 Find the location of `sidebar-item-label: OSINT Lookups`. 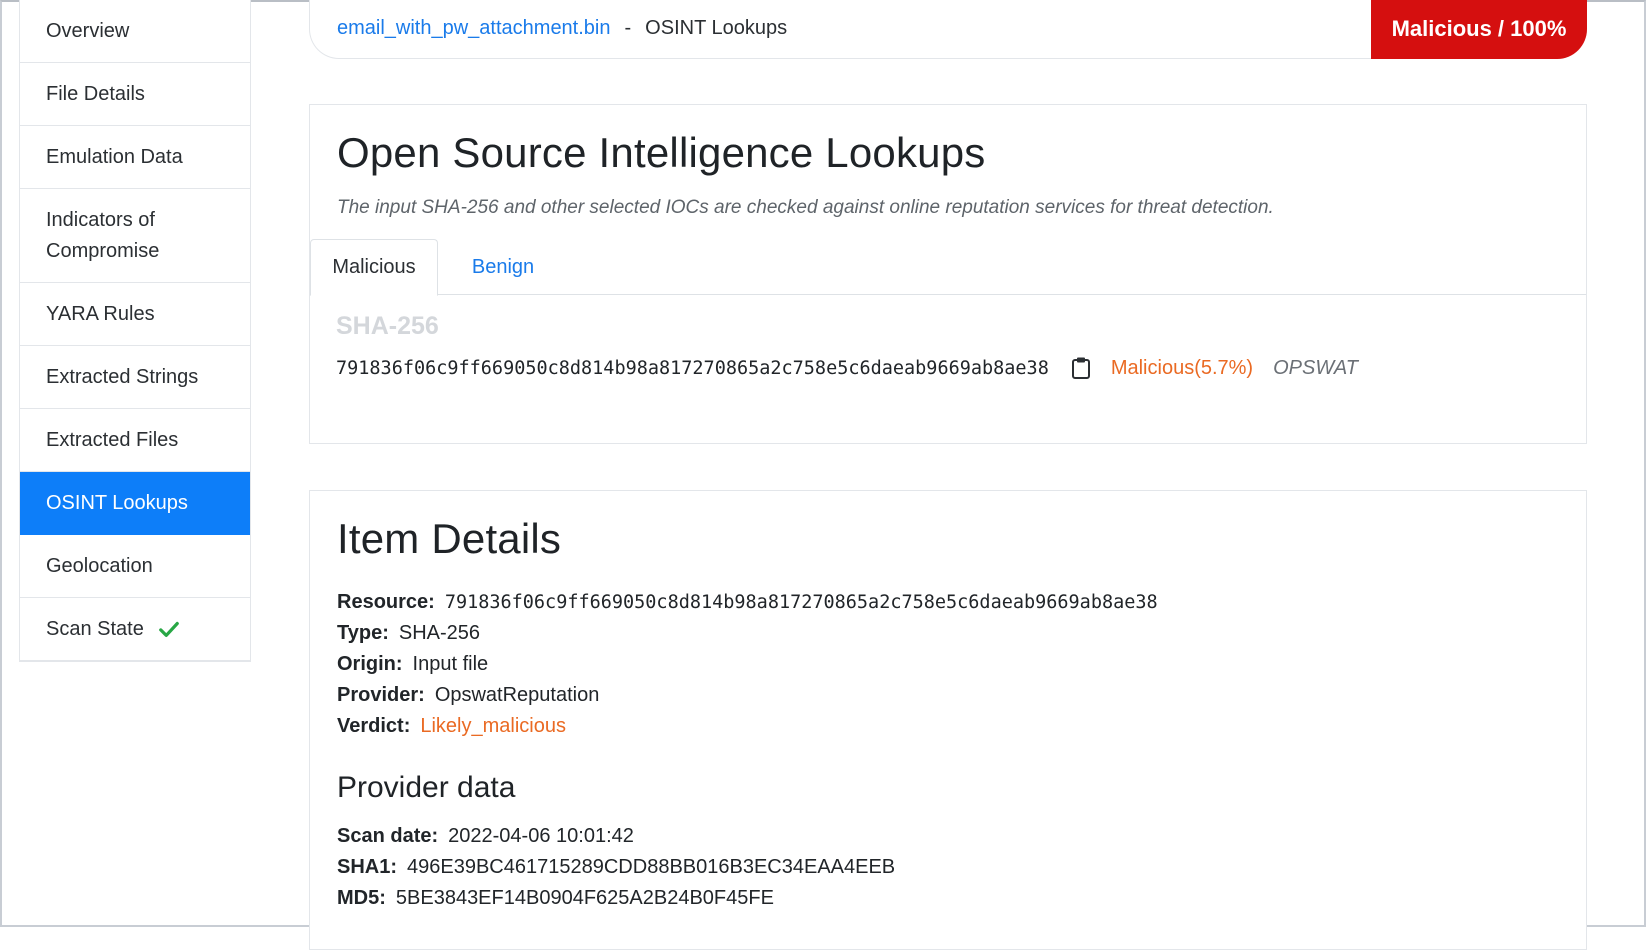

sidebar-item-label: OSINT Lookups is located at coordinates (117, 502).